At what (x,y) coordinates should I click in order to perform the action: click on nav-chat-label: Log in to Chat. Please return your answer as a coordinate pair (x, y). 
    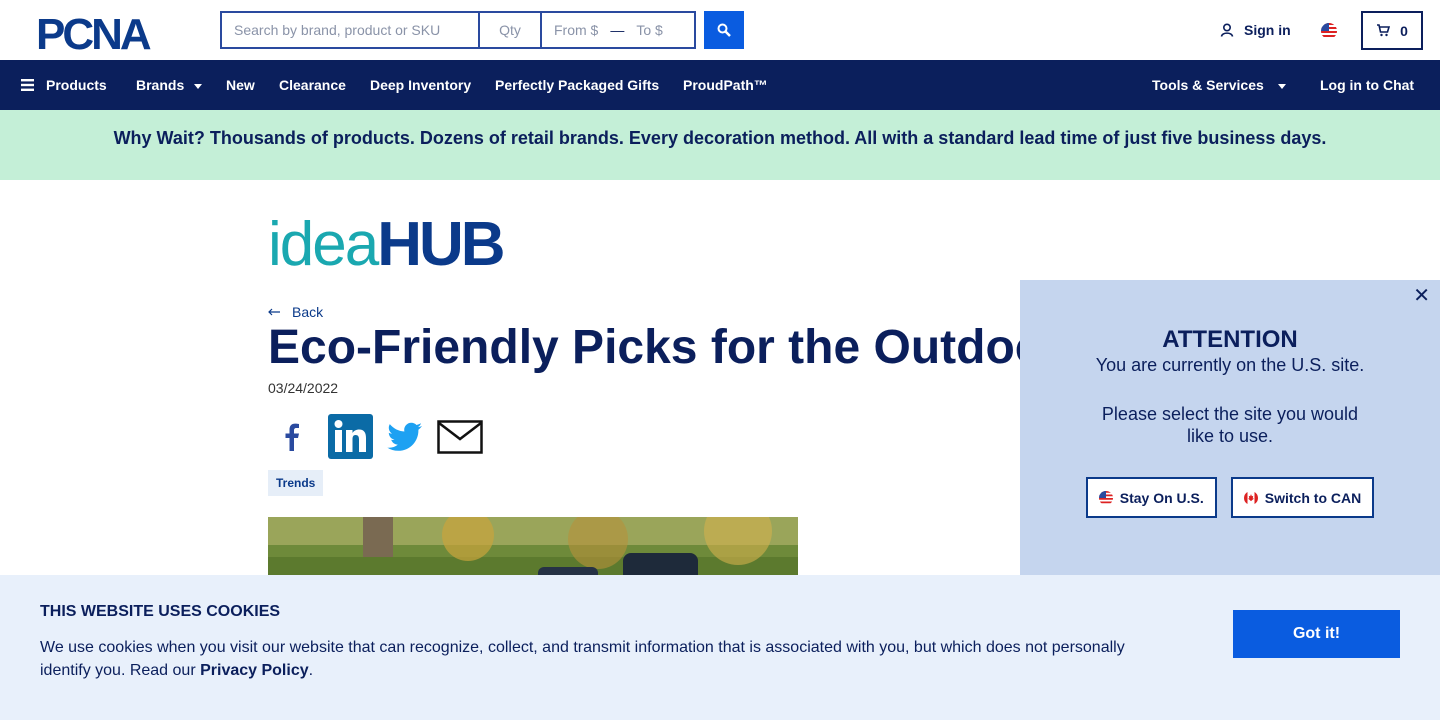
    Looking at the image, I should click on (1367, 85).